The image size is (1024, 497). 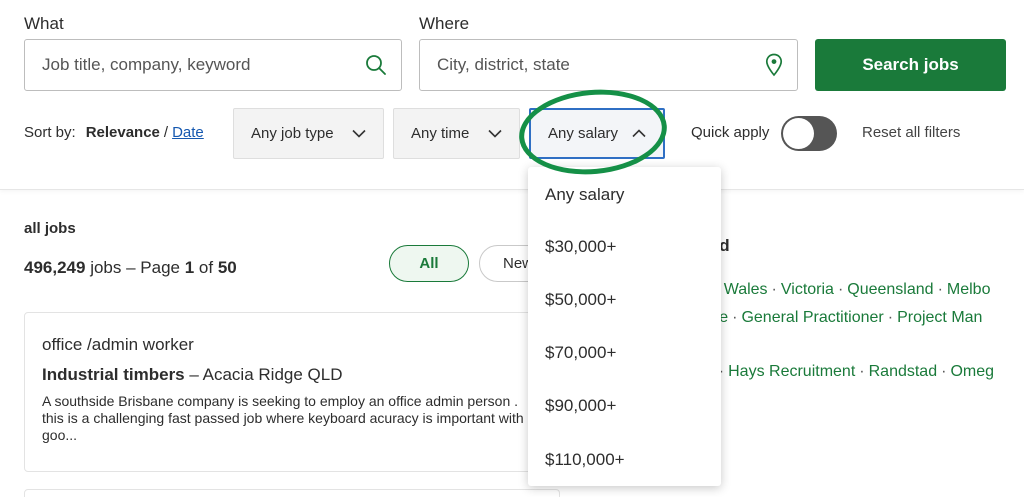 I want to click on job-company-line: Industrial timbers – Acacia Ridge QLD, so click(x=192, y=375).